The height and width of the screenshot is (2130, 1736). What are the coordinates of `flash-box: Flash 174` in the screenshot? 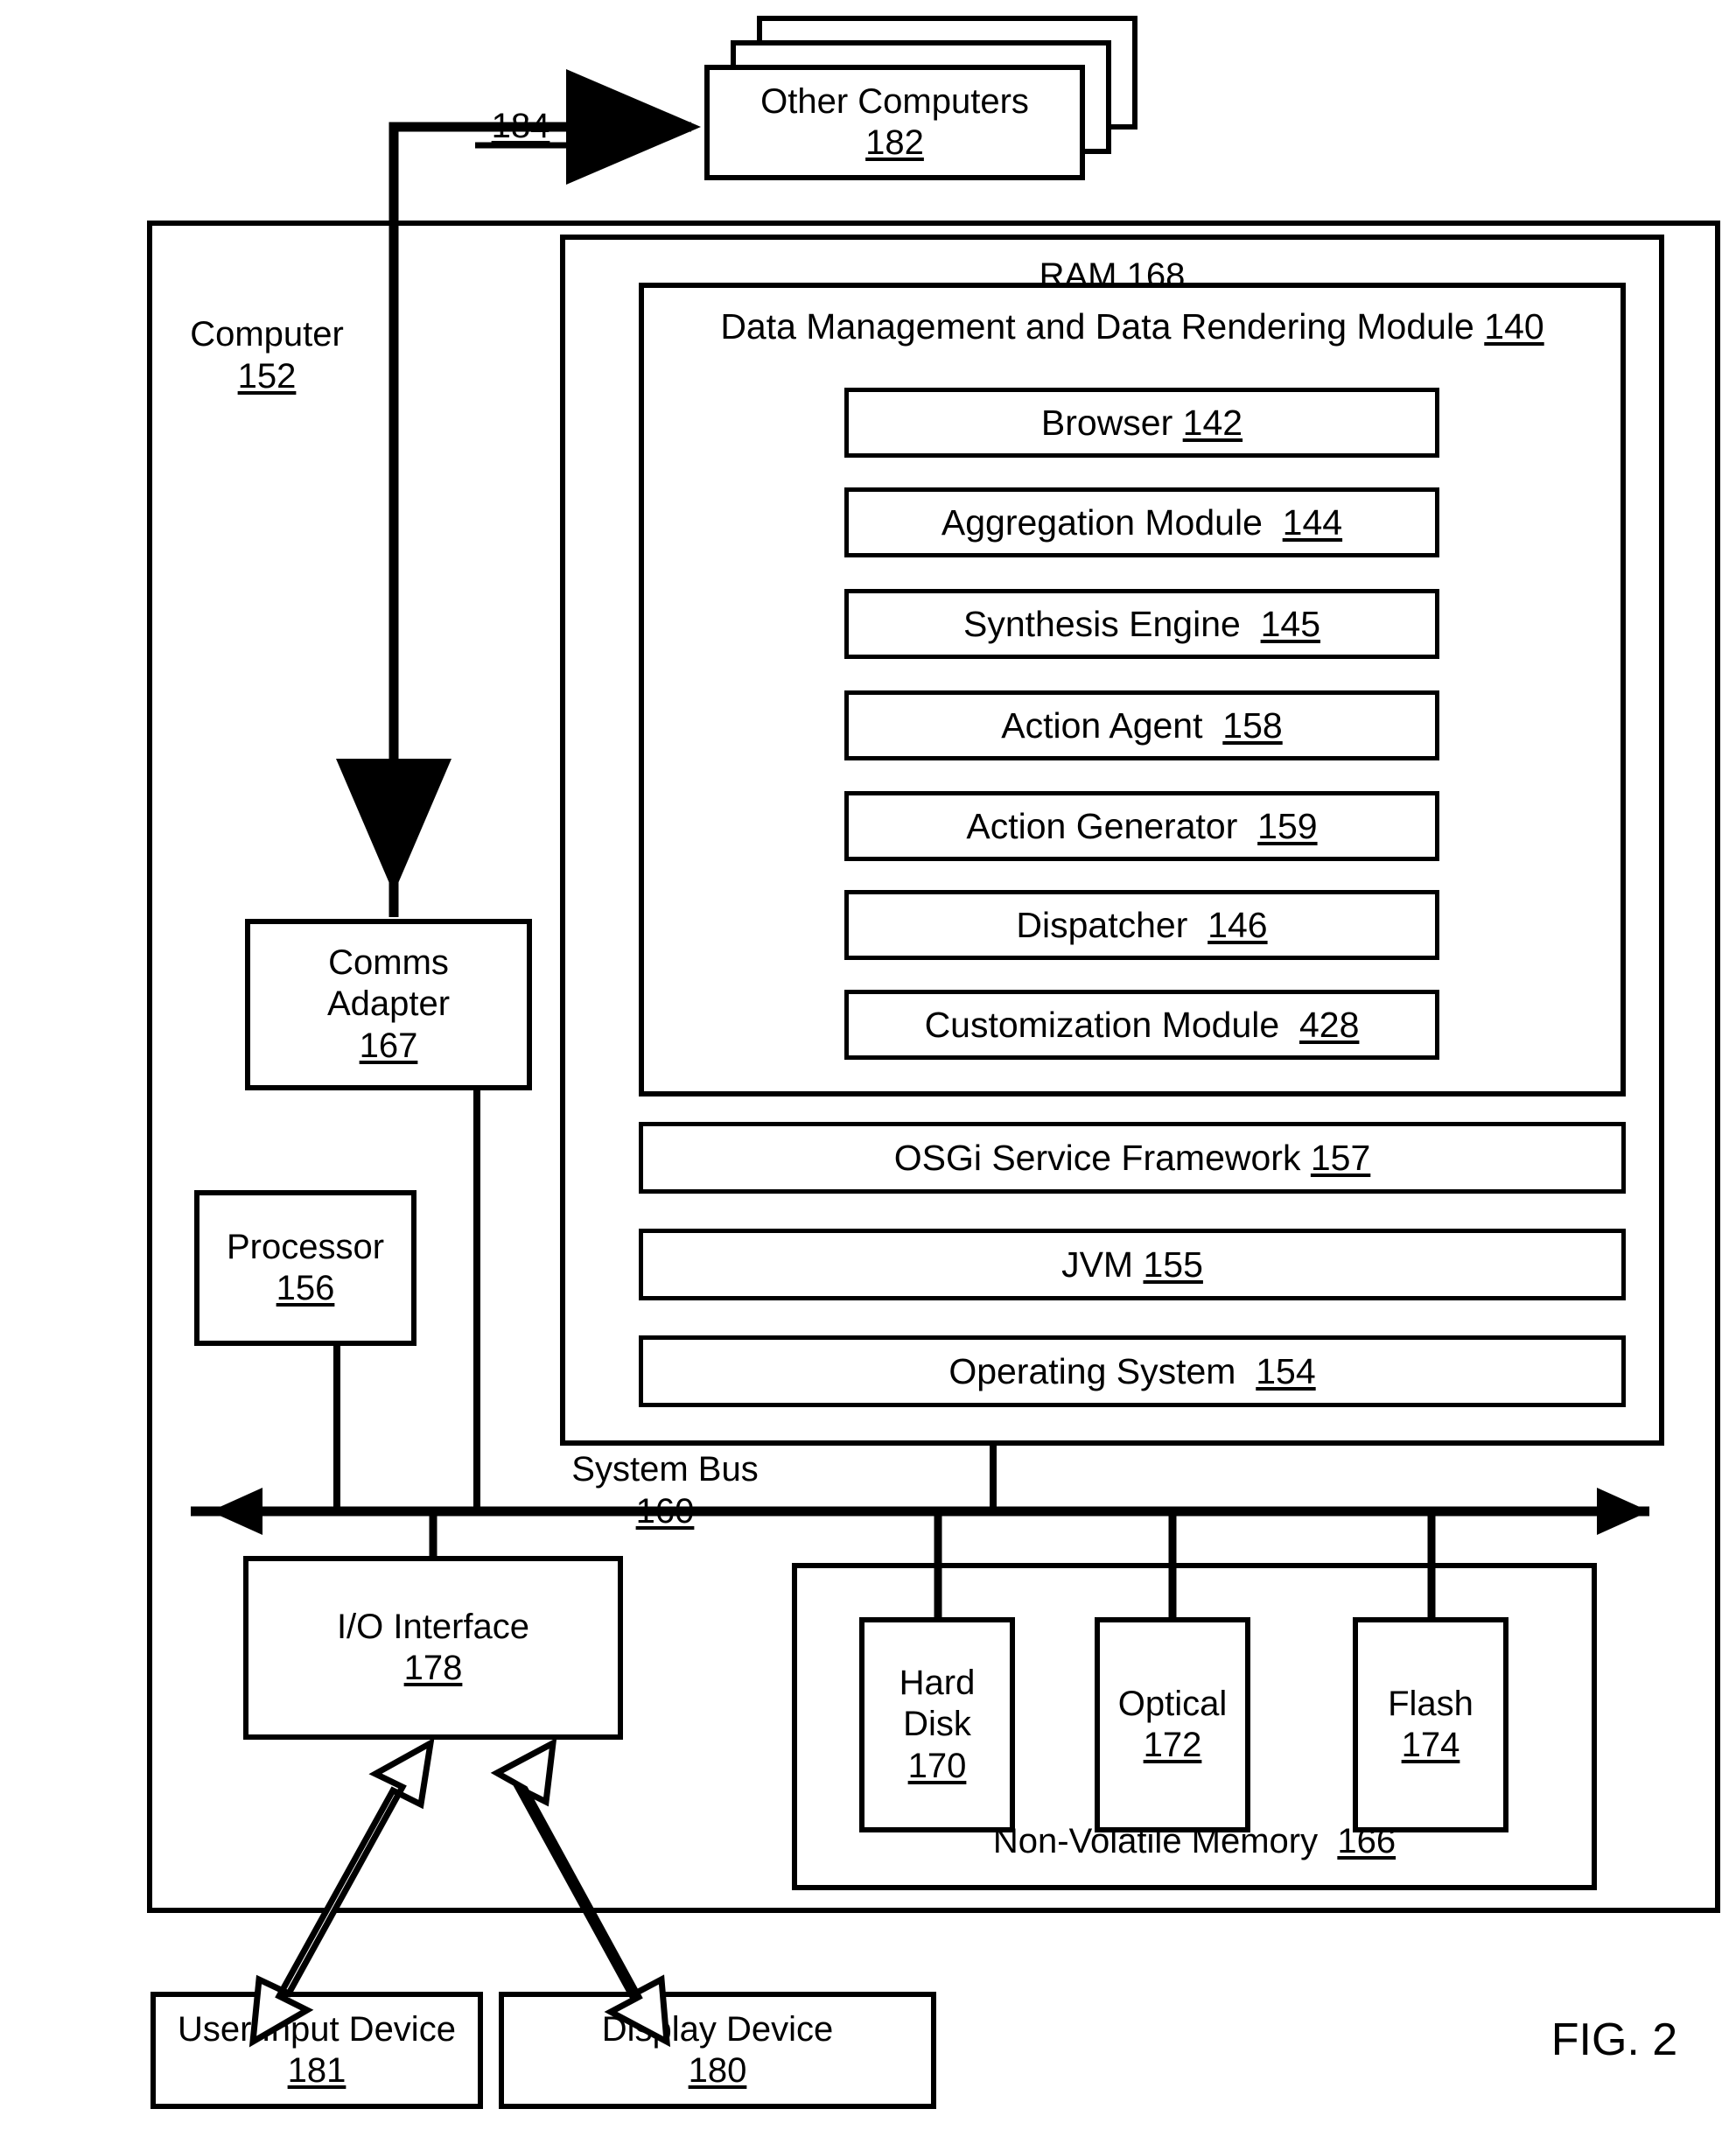 It's located at (1430, 1724).